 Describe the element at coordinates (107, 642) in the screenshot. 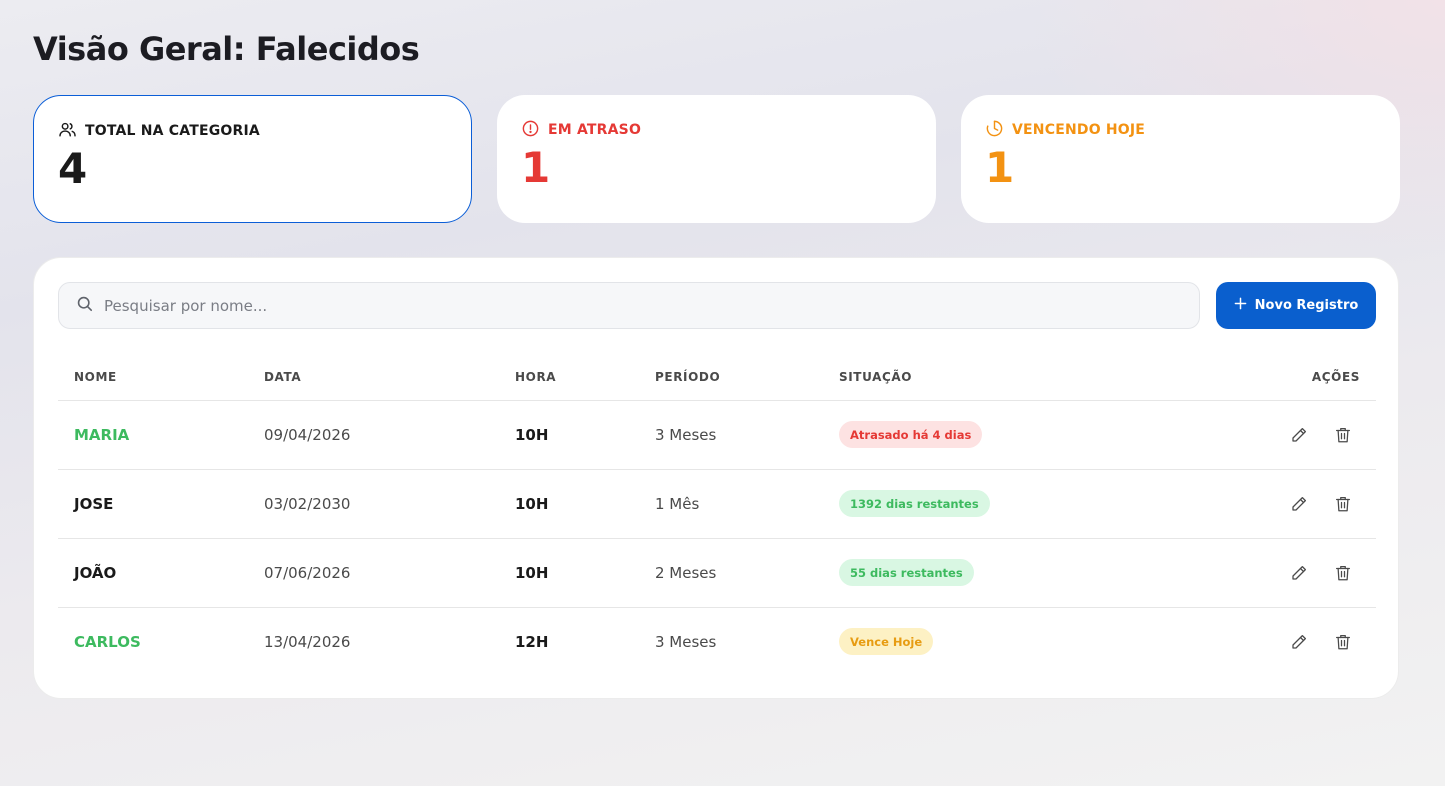

I see `row-name: CARLOS` at that location.